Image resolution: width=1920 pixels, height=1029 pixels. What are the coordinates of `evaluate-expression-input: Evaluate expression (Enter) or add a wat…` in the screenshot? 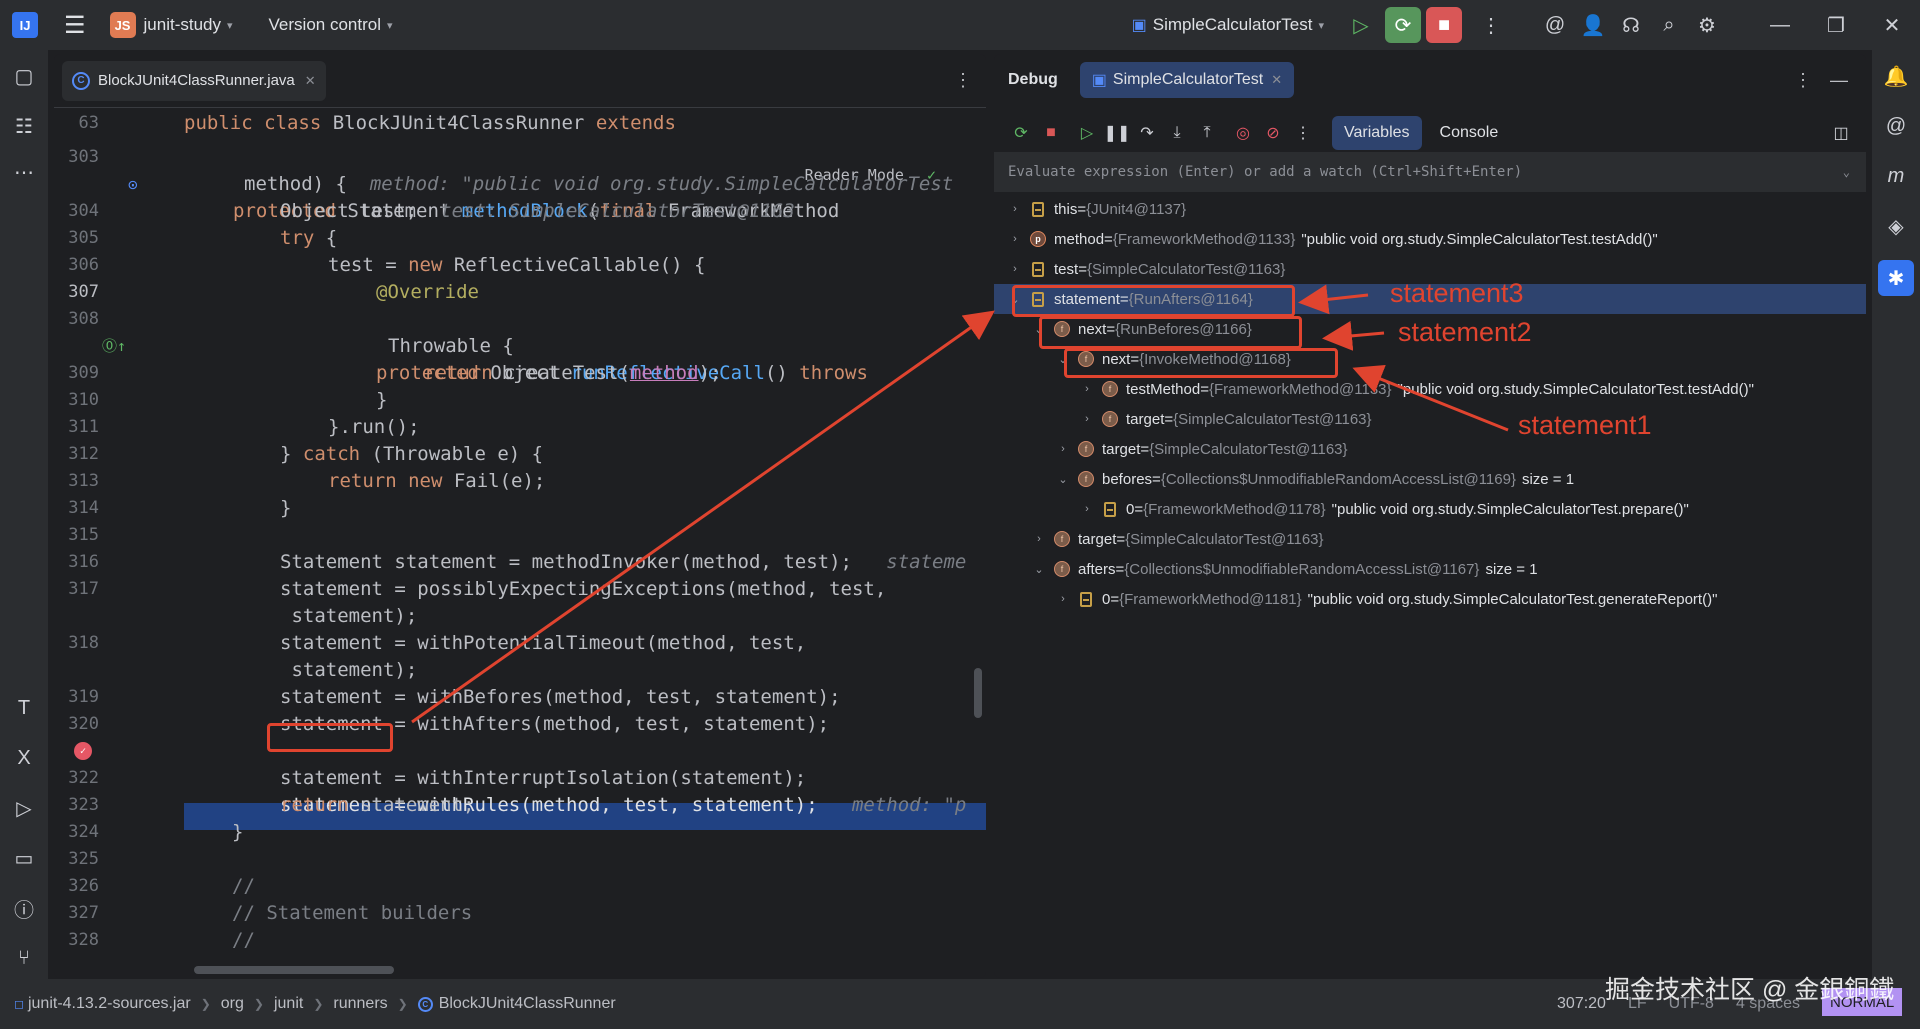 It's located at (1430, 172).